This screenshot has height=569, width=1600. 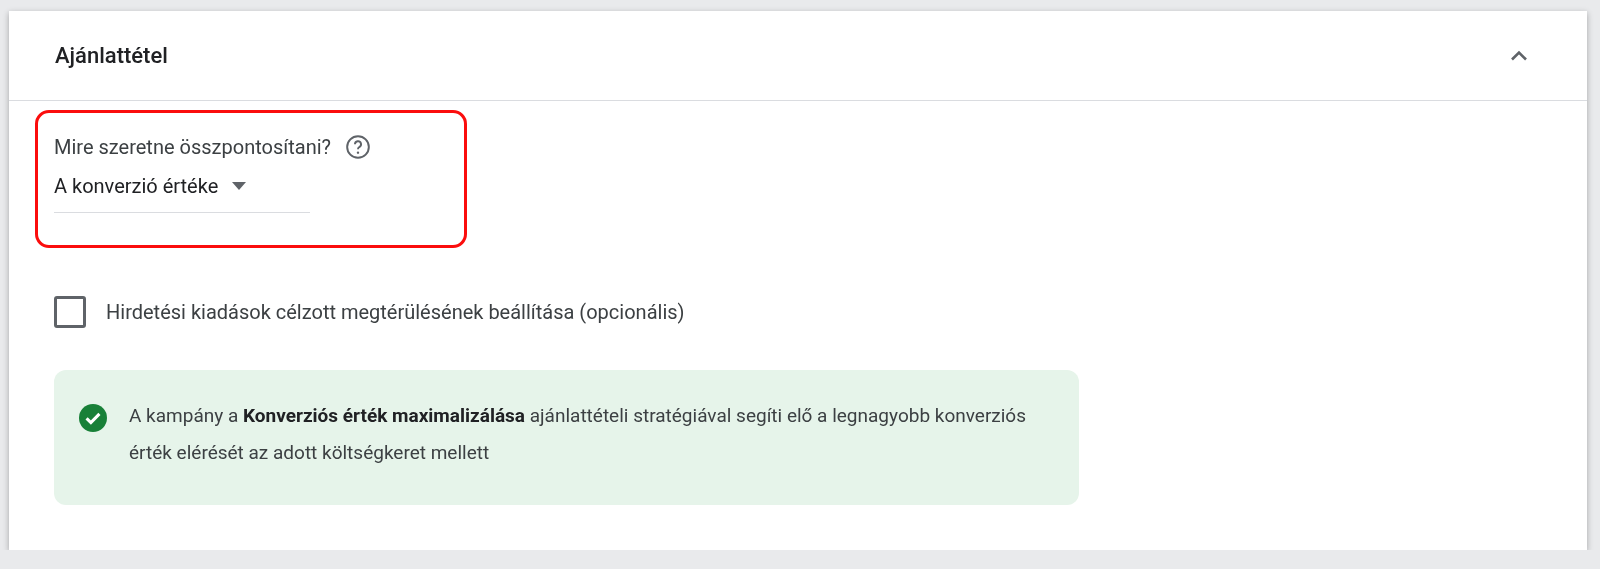 I want to click on field-label: Mire szeretne összpontosítani?, so click(x=192, y=147).